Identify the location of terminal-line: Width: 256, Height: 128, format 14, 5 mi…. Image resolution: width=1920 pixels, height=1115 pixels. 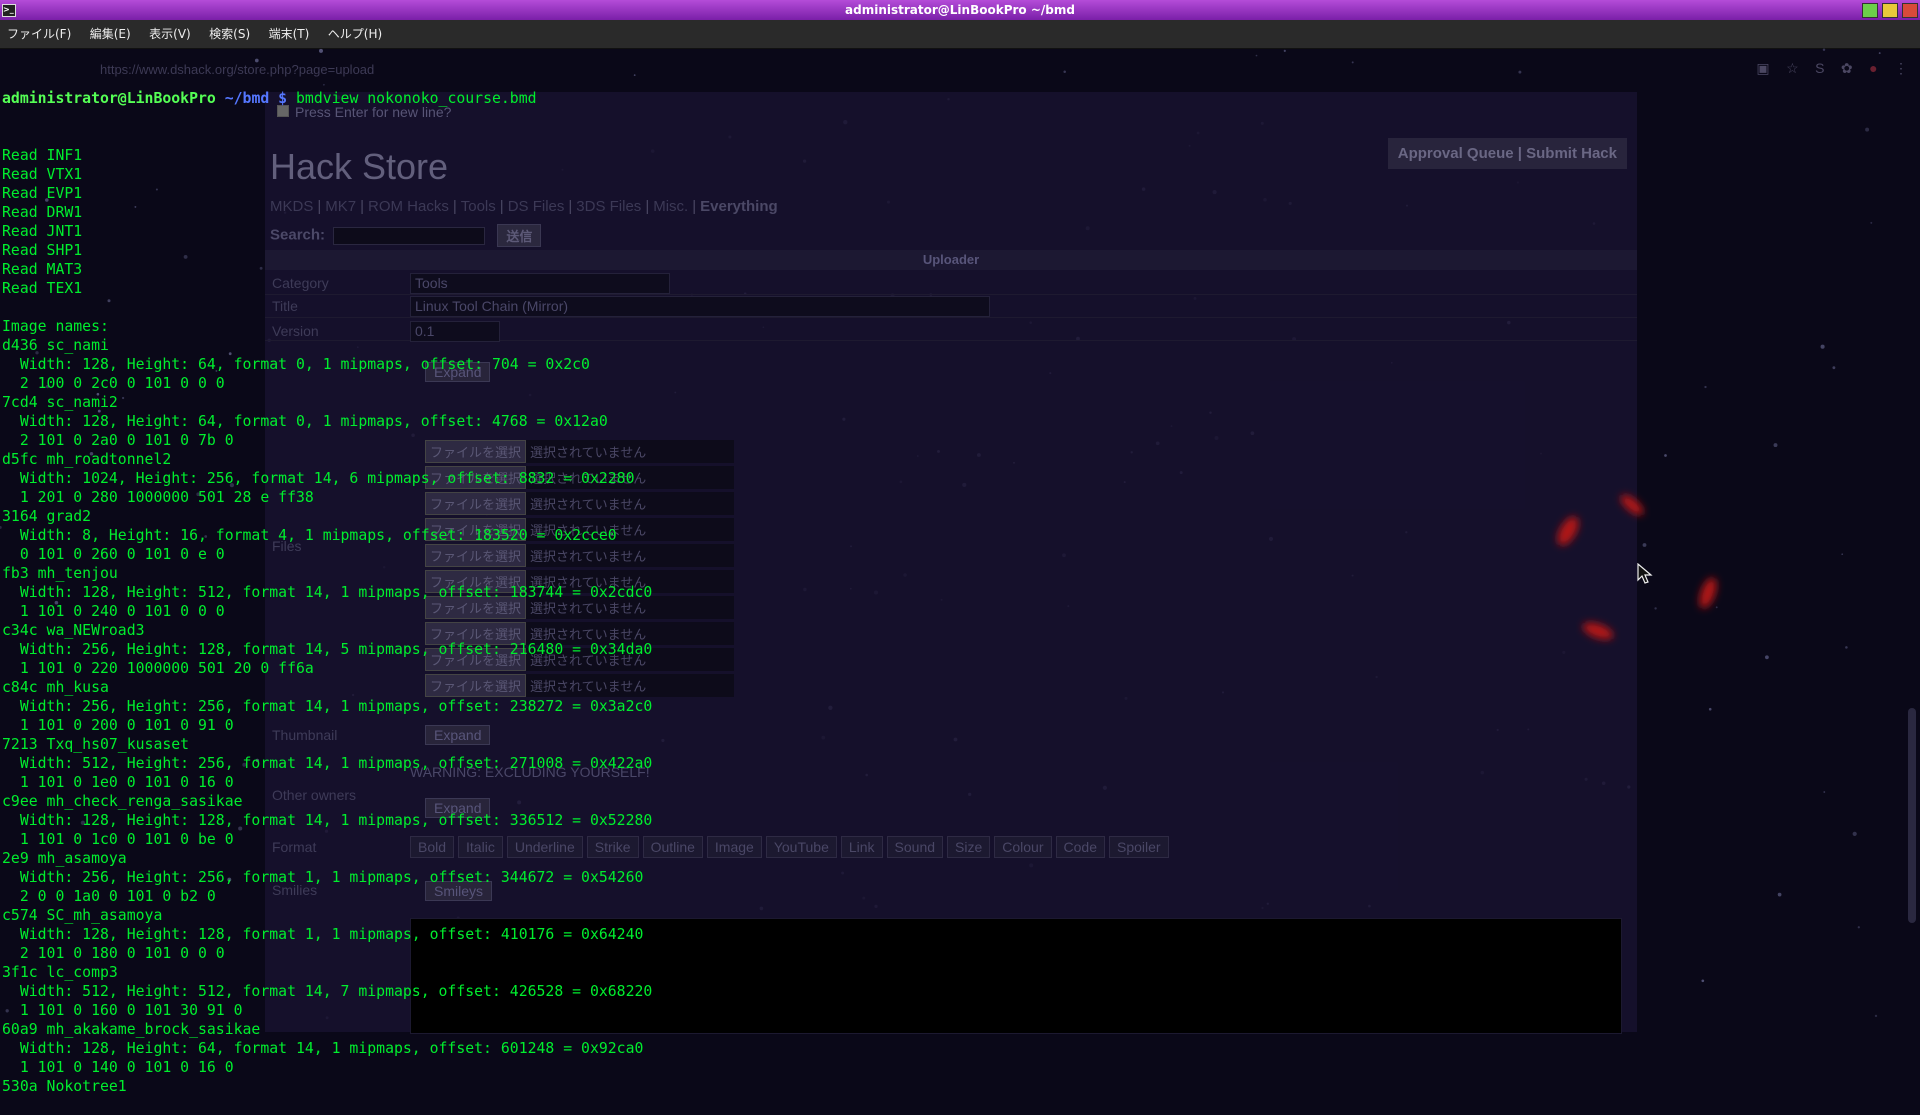
(327, 649).